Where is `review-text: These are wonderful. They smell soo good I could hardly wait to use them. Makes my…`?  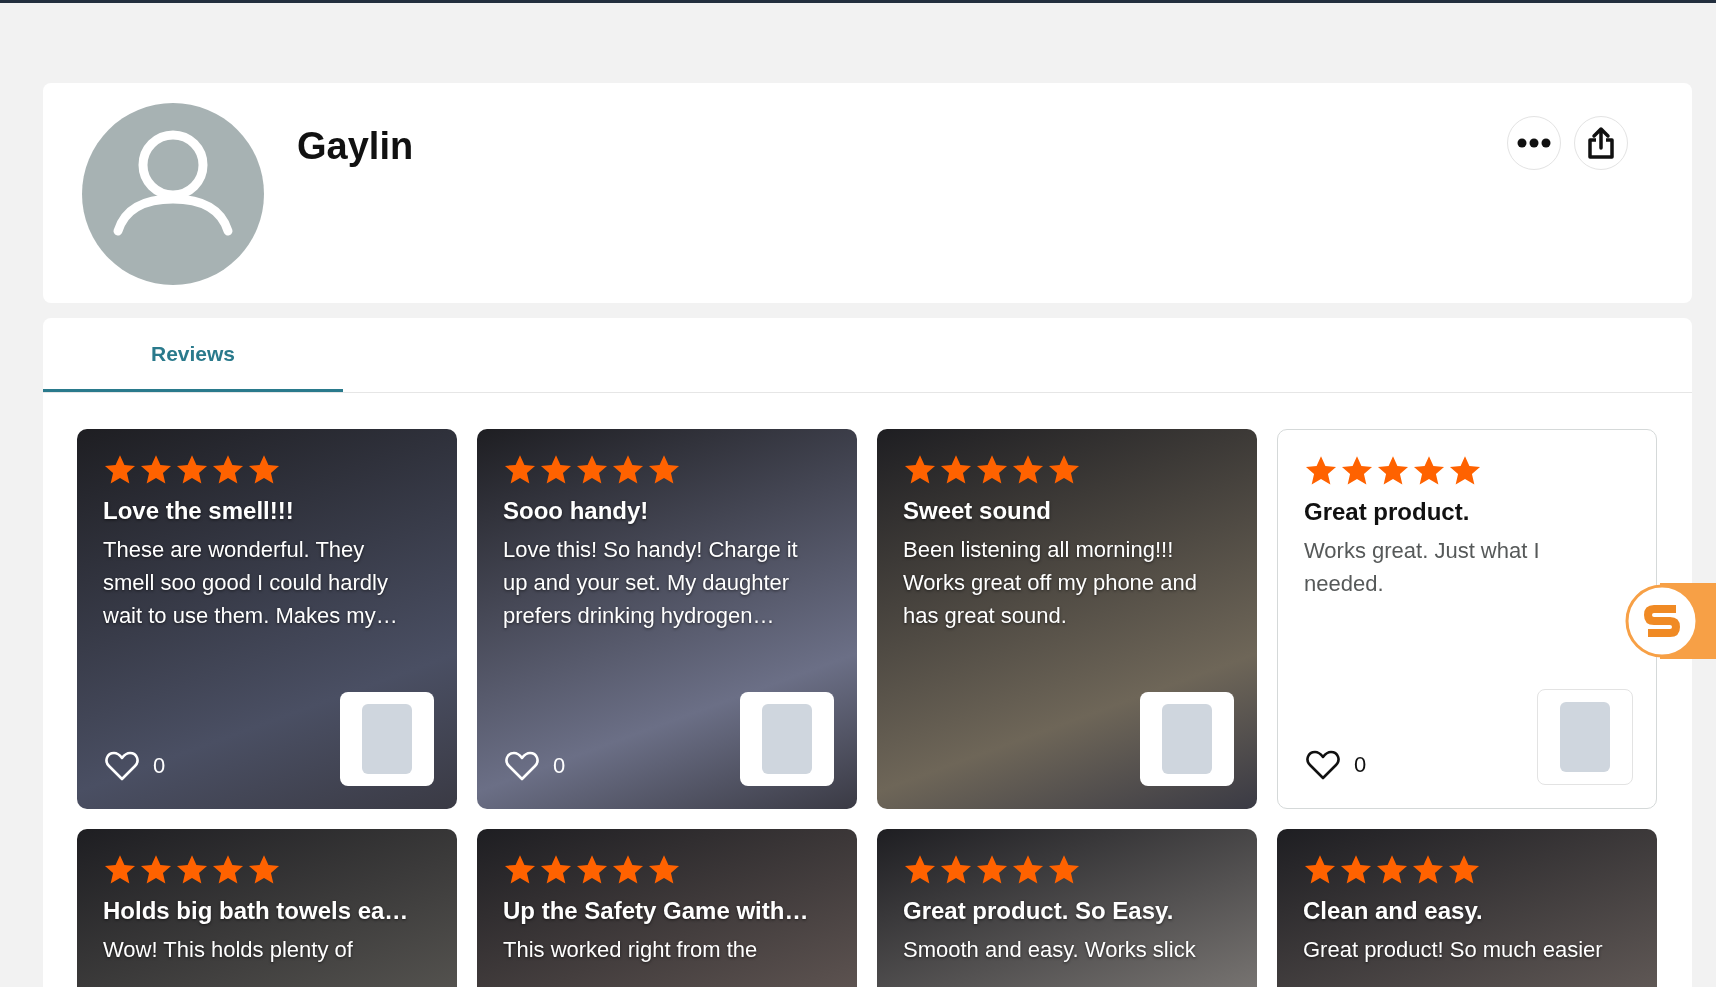
review-text: These are wonderful. They smell soo good I could hardly wait to use them. Makes my… is located at coordinates (251, 583).